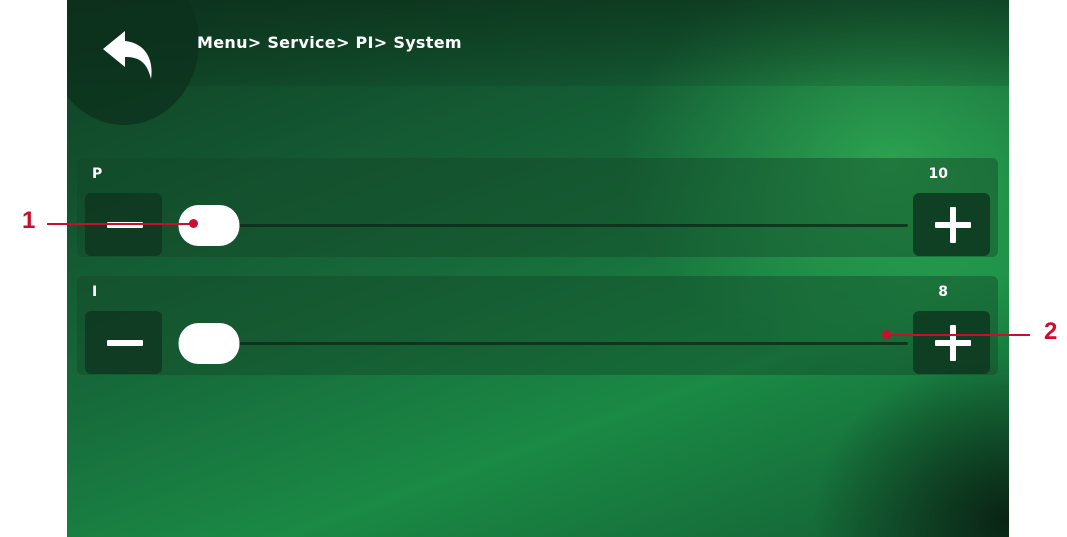 This screenshot has height=537, width=1067. Describe the element at coordinates (95, 292) in the screenshot. I see `slider-label-i: I` at that location.